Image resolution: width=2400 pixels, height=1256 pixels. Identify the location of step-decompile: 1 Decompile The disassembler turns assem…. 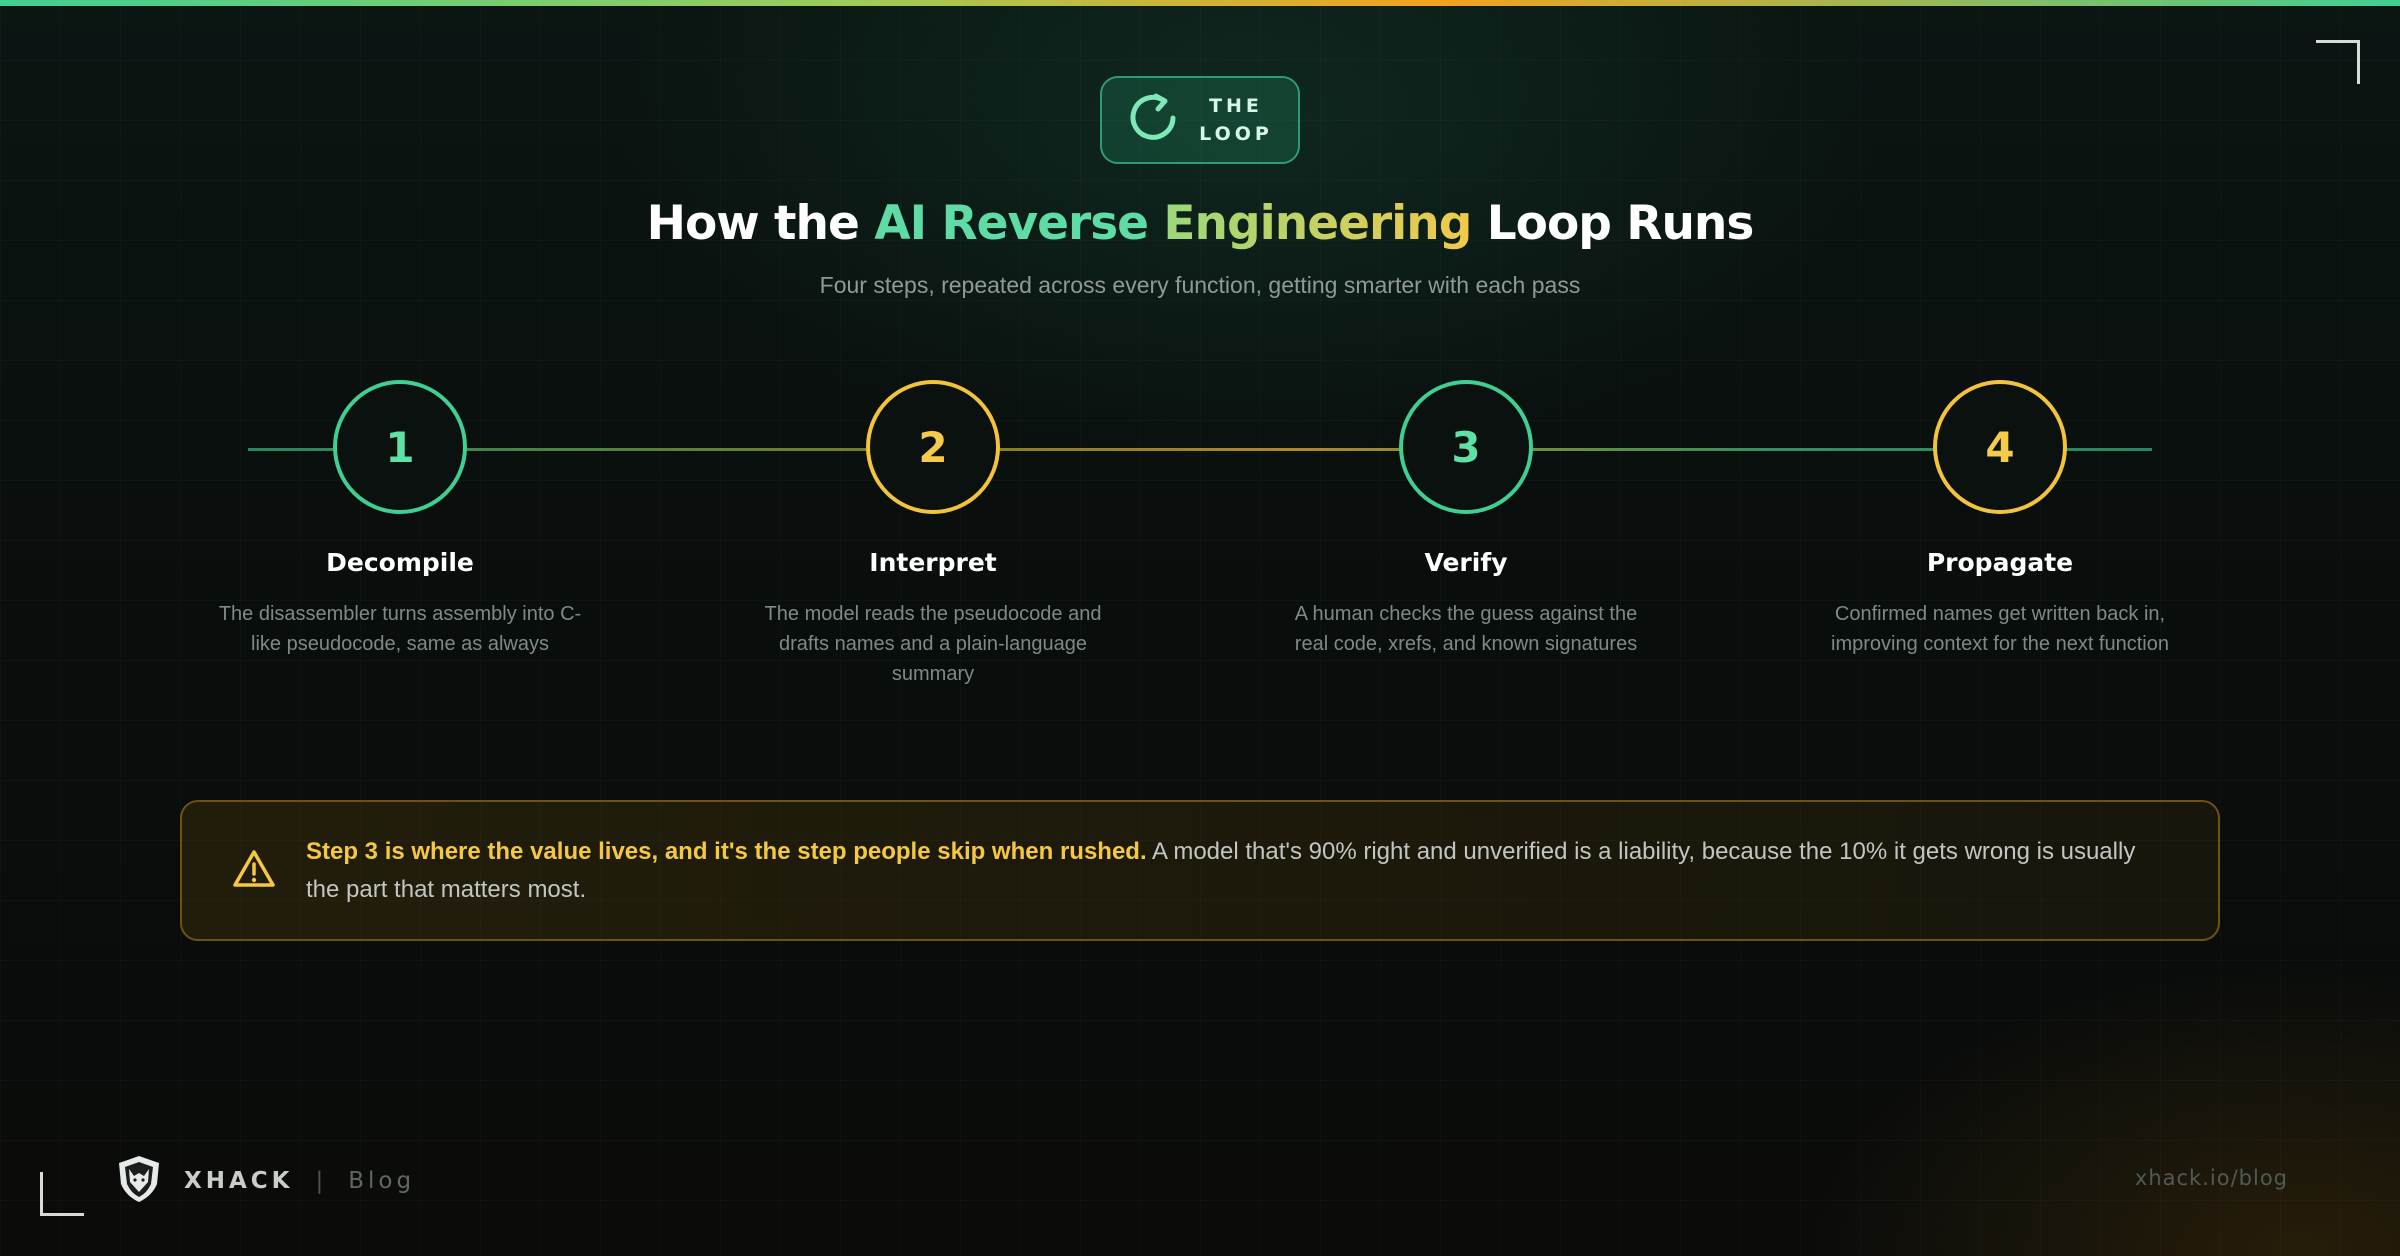
(400, 519).